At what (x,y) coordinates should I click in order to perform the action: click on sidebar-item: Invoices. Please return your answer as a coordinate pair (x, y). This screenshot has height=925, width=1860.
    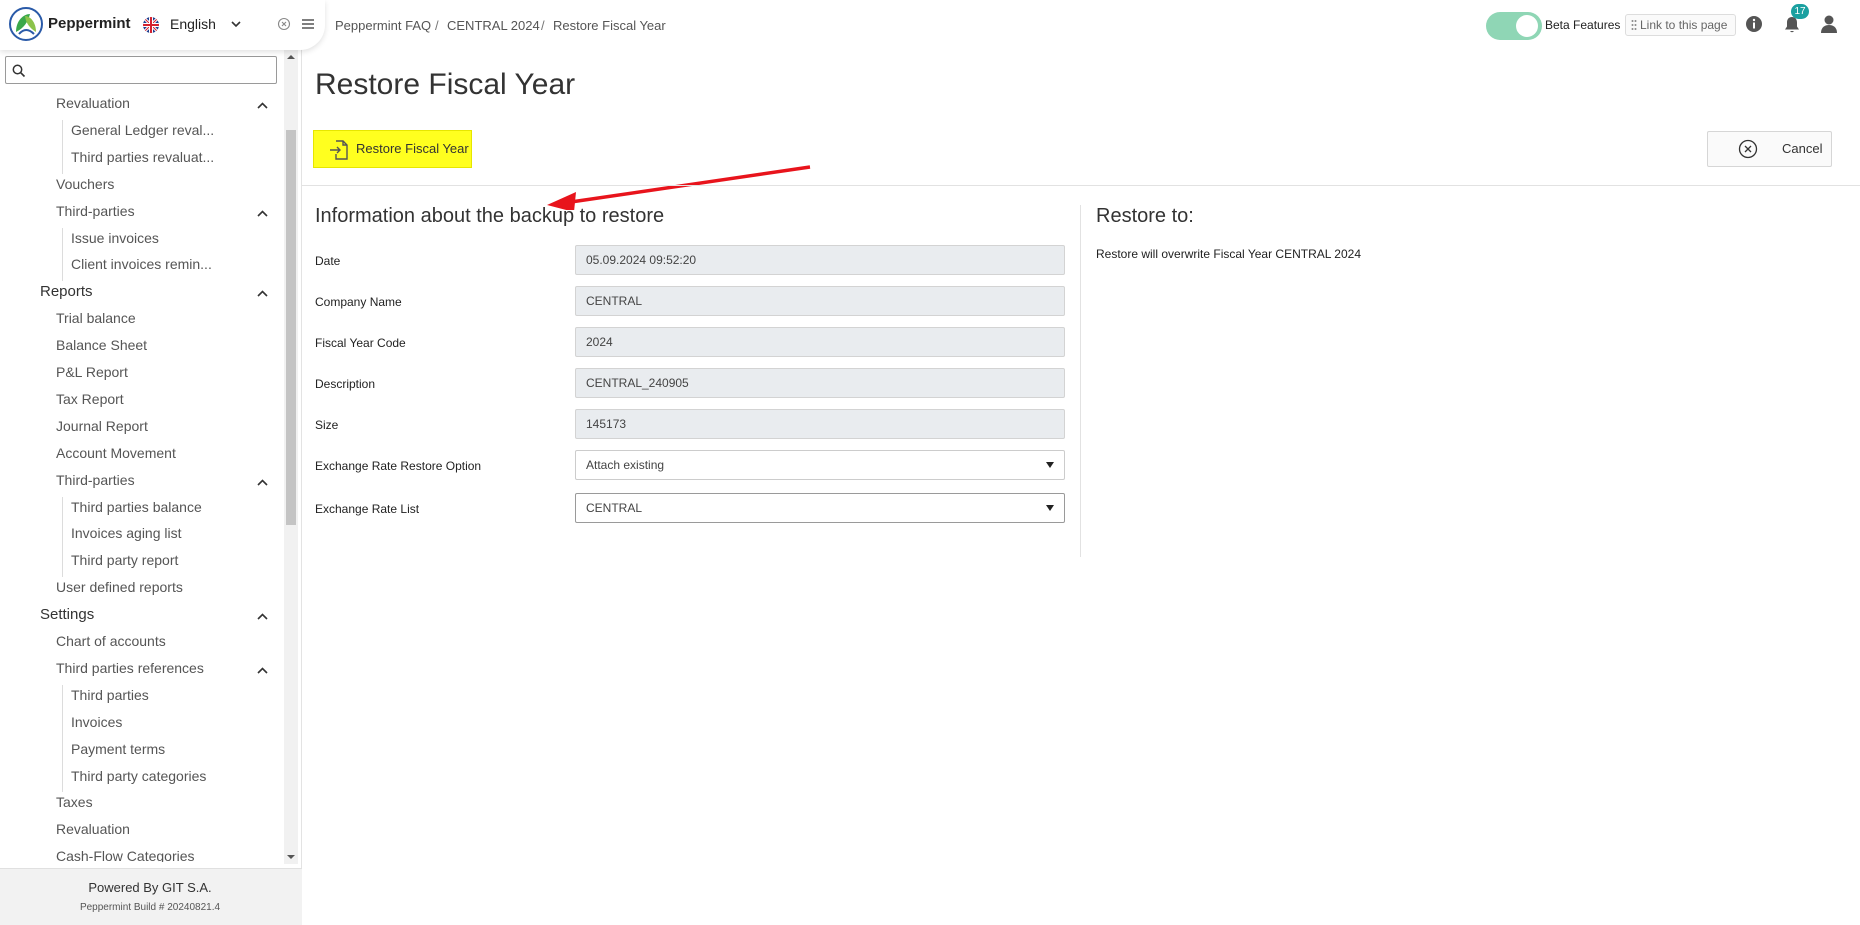
    Looking at the image, I should click on (96, 722).